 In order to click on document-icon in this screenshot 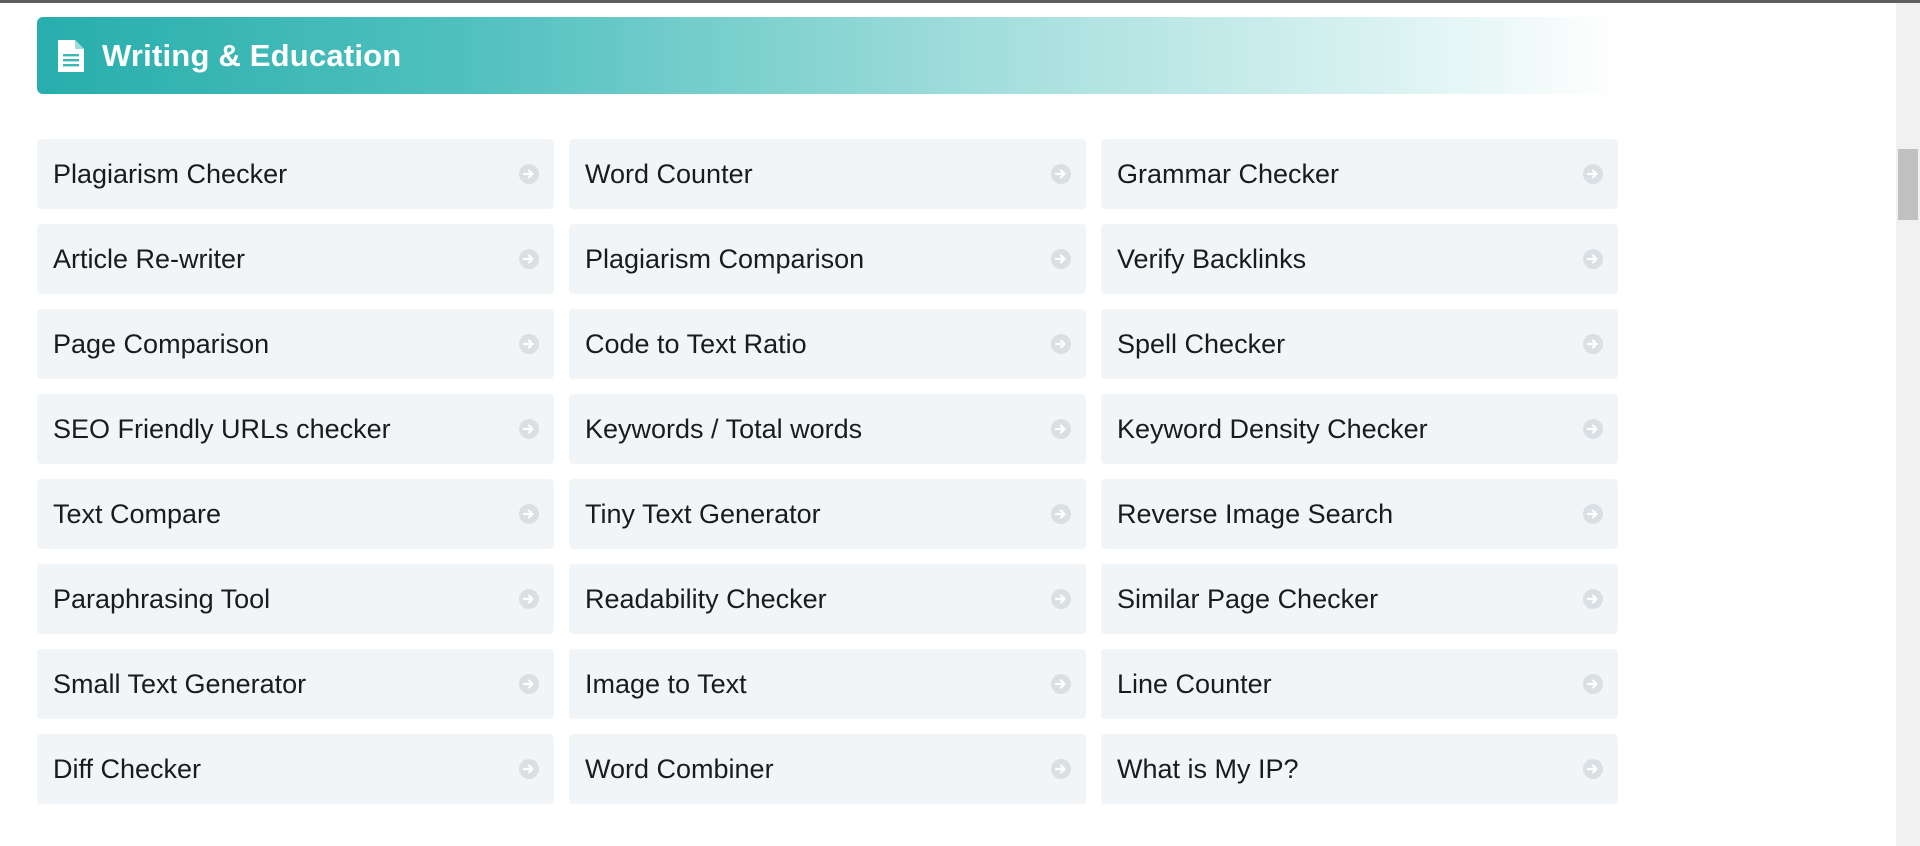, I will do `click(71, 56)`.